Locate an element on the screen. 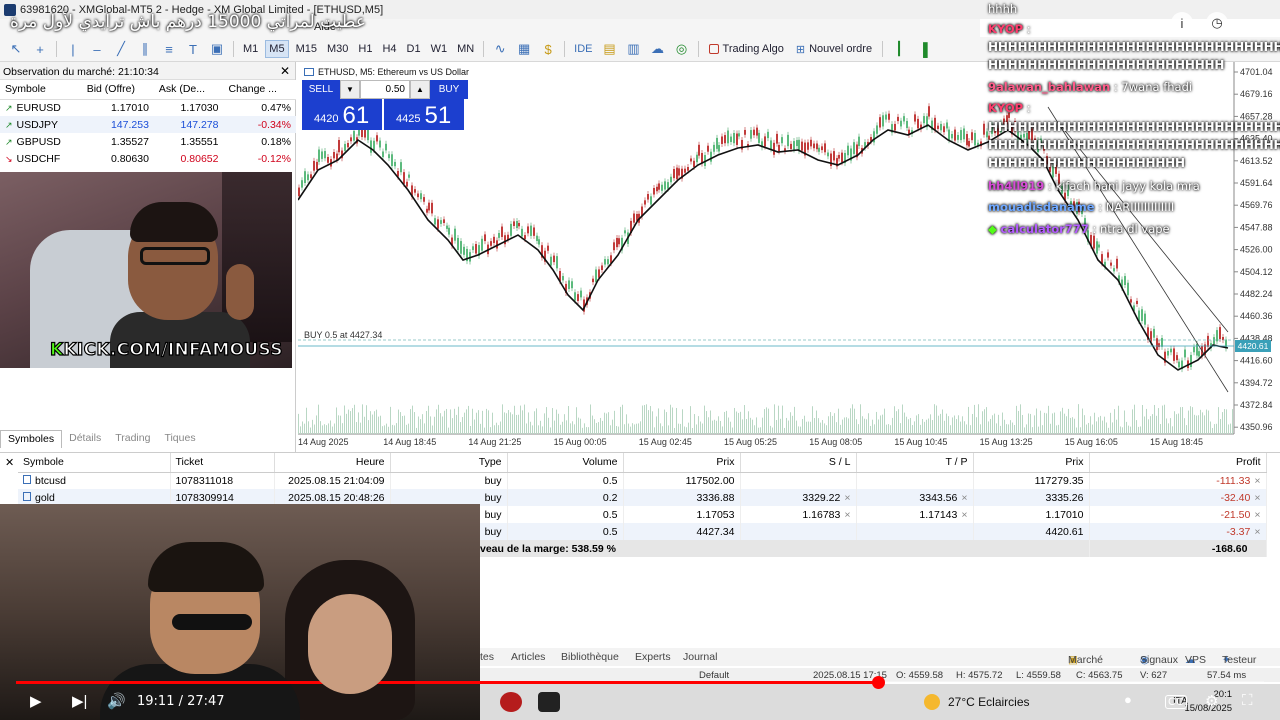 The height and width of the screenshot is (720, 1280). col-prix-actuel: Prix is located at coordinates (1031, 463).